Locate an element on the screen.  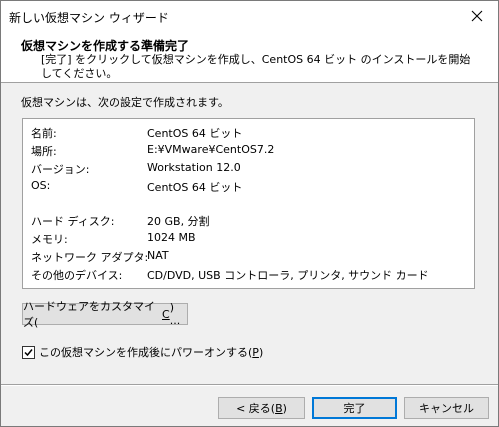
checkmark-icon is located at coordinates (28, 352).